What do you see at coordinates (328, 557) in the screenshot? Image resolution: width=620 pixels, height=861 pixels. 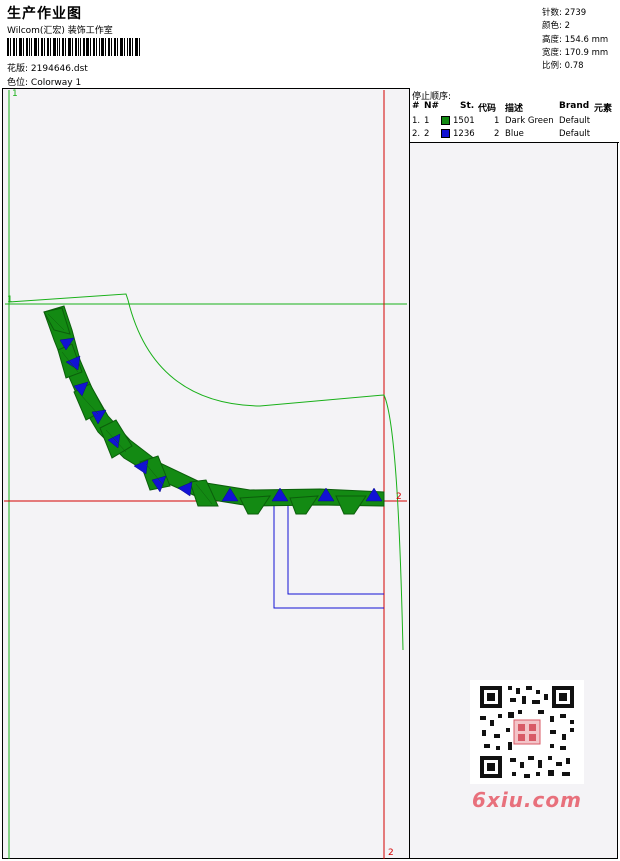 I see `blue-connector-path` at bounding box center [328, 557].